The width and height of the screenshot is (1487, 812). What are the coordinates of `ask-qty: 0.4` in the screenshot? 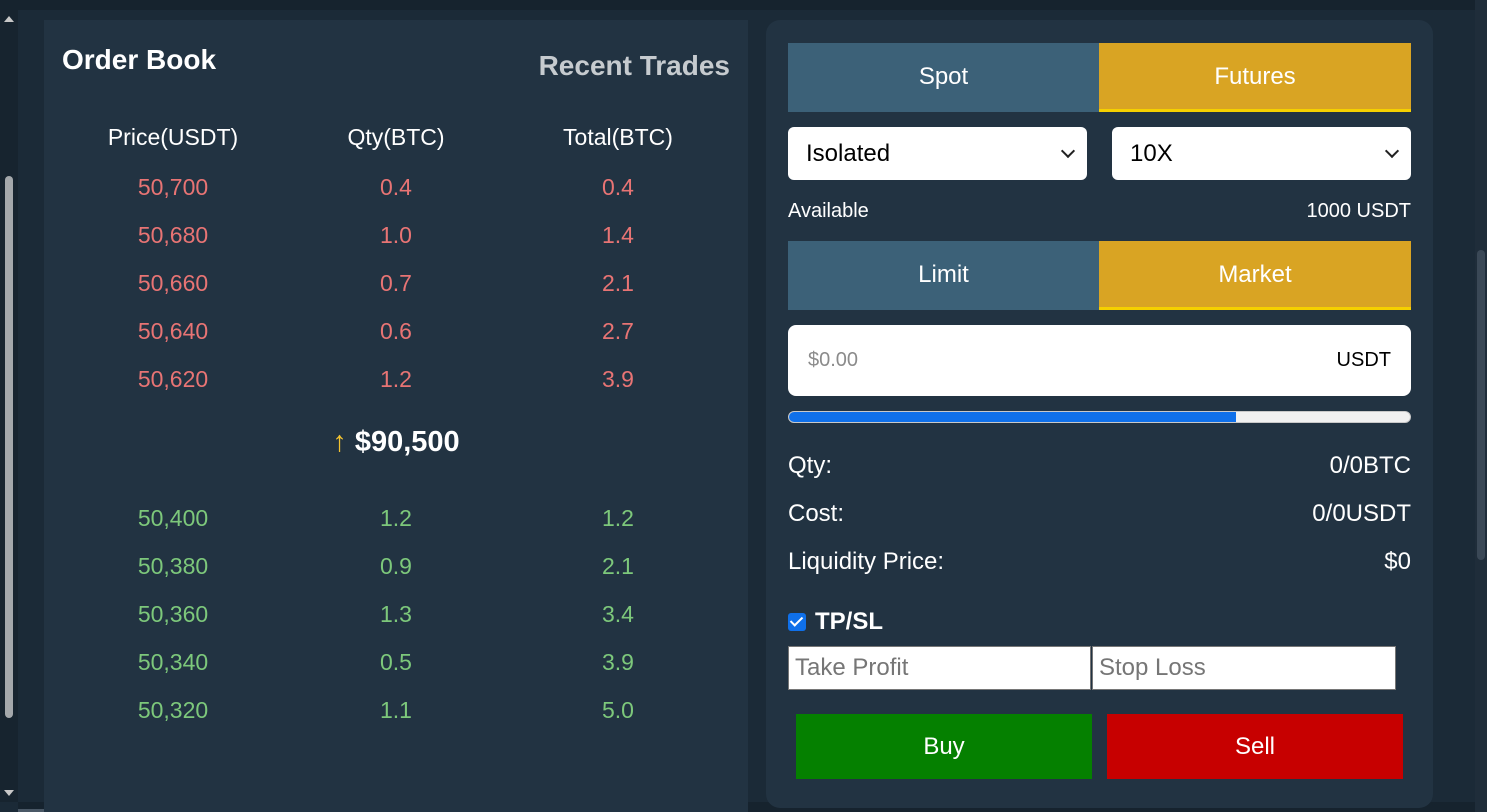 It's located at (396, 187).